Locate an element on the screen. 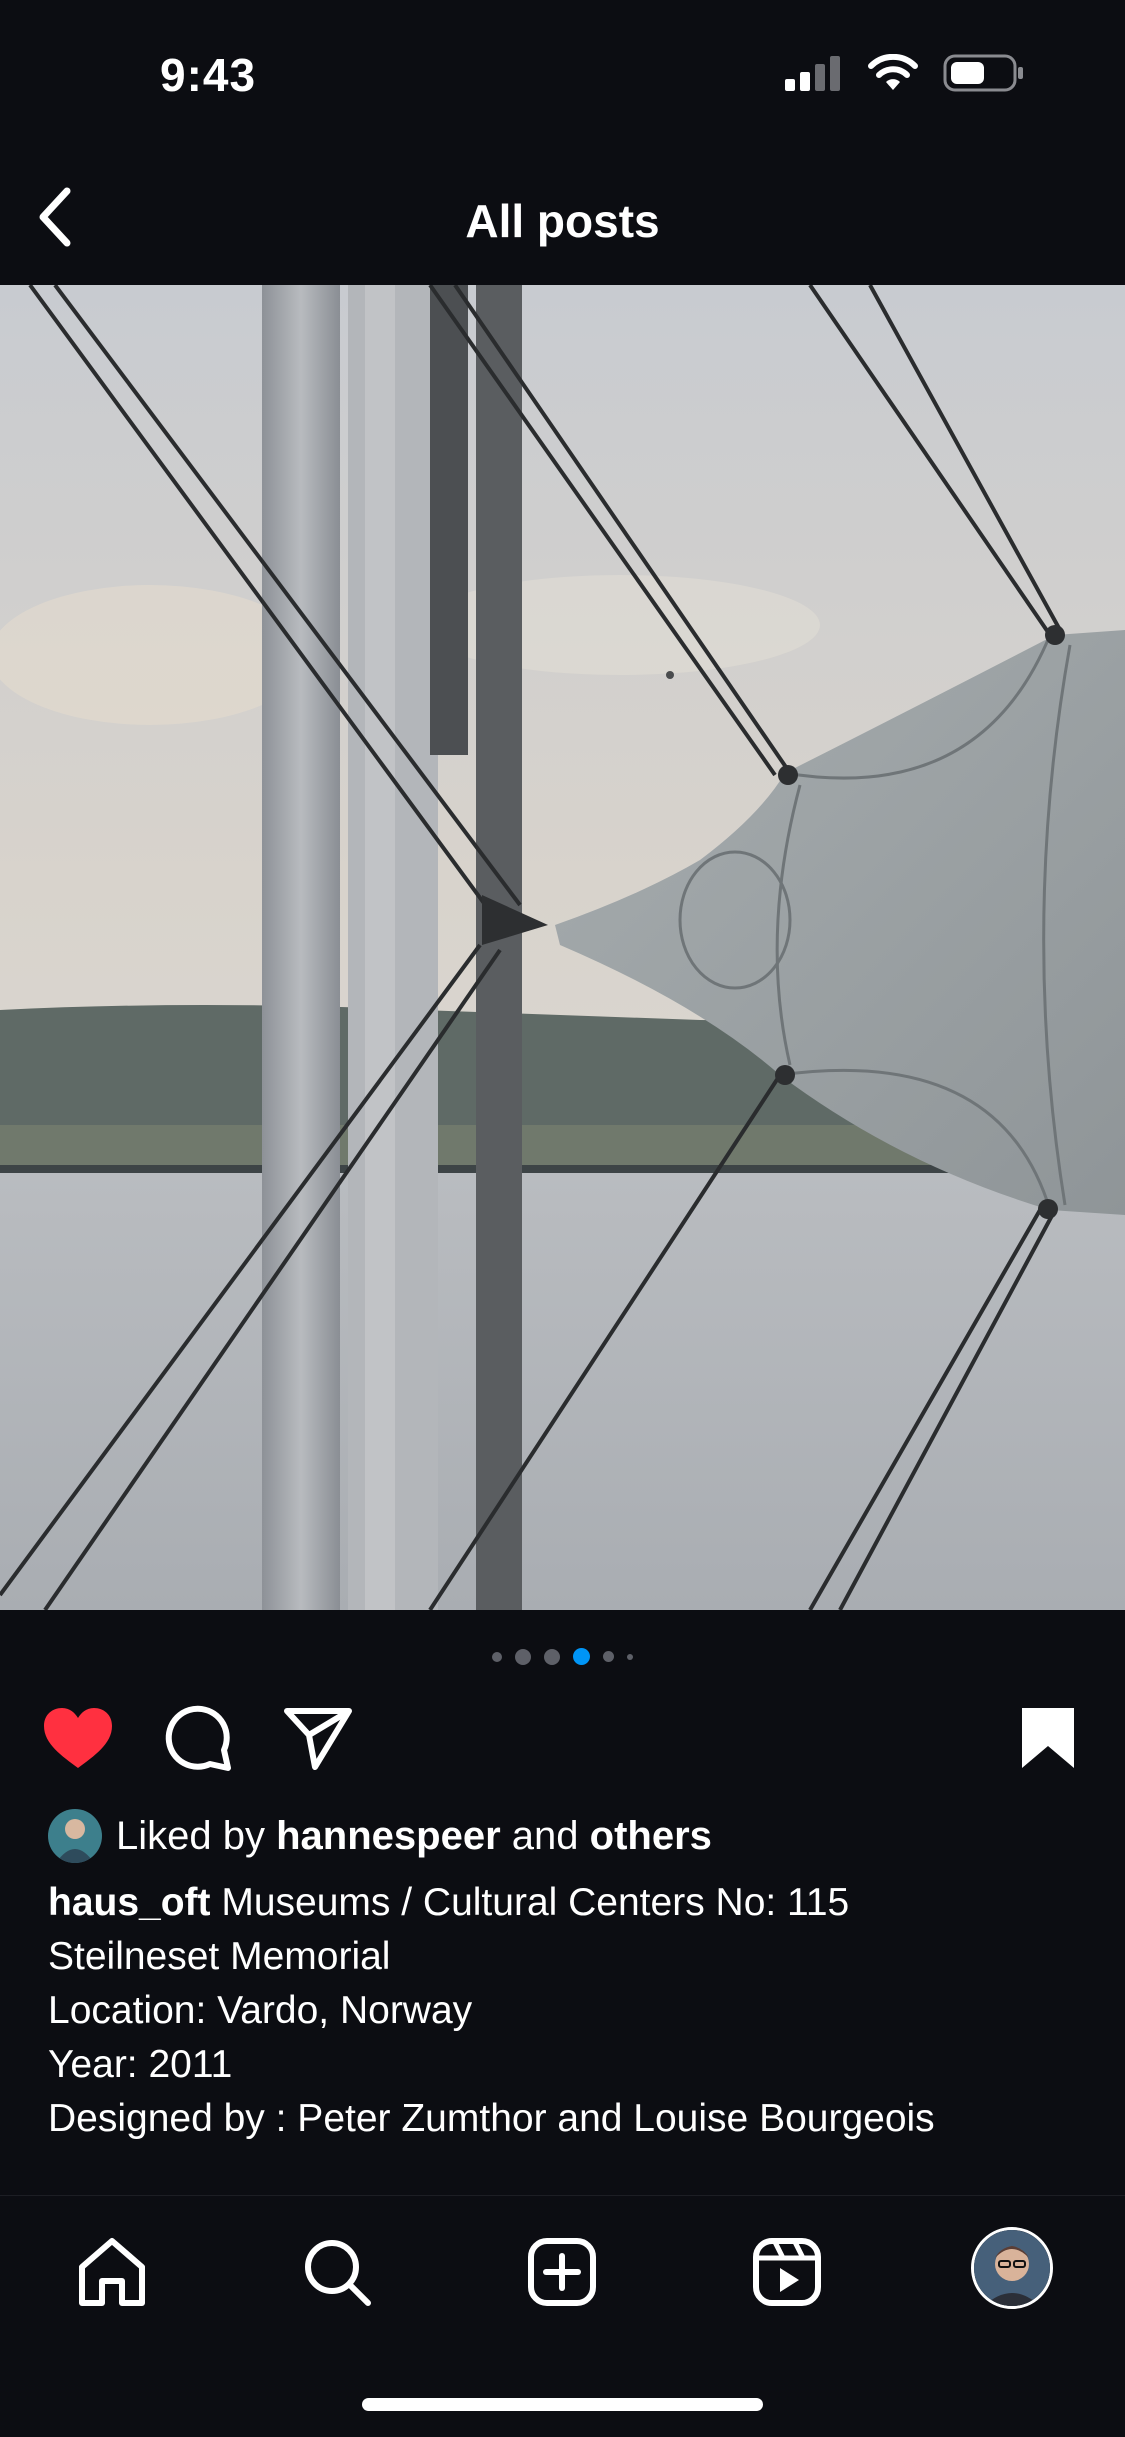 The width and height of the screenshot is (1125, 2437). profile-avatar is located at coordinates (1012, 2268).